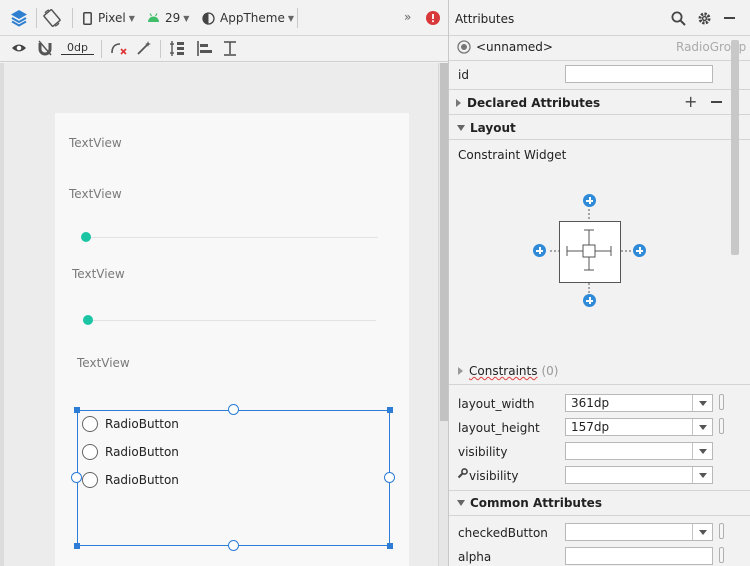 This screenshot has width=750, height=566. Describe the element at coordinates (589, 200) in the screenshot. I see `add-top-constraint-icon` at that location.